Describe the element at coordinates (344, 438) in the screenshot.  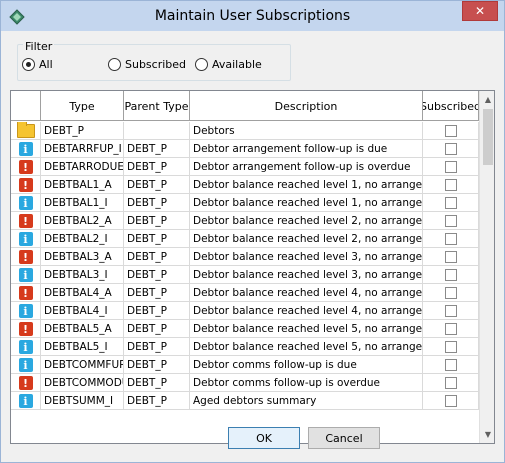
I see `cancel-button: Cancel` at that location.